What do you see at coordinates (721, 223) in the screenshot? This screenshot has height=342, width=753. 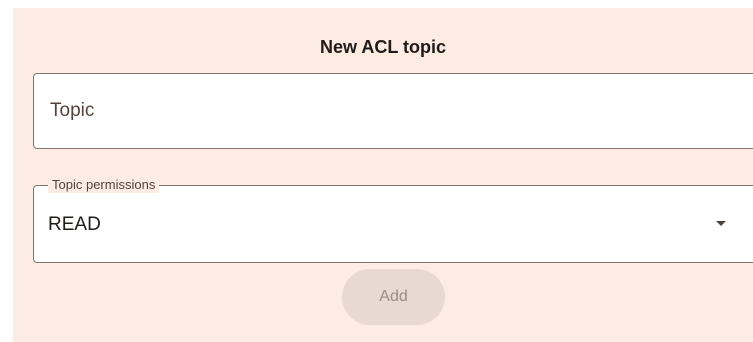 I see `arrow-drop-down-icon` at bounding box center [721, 223].